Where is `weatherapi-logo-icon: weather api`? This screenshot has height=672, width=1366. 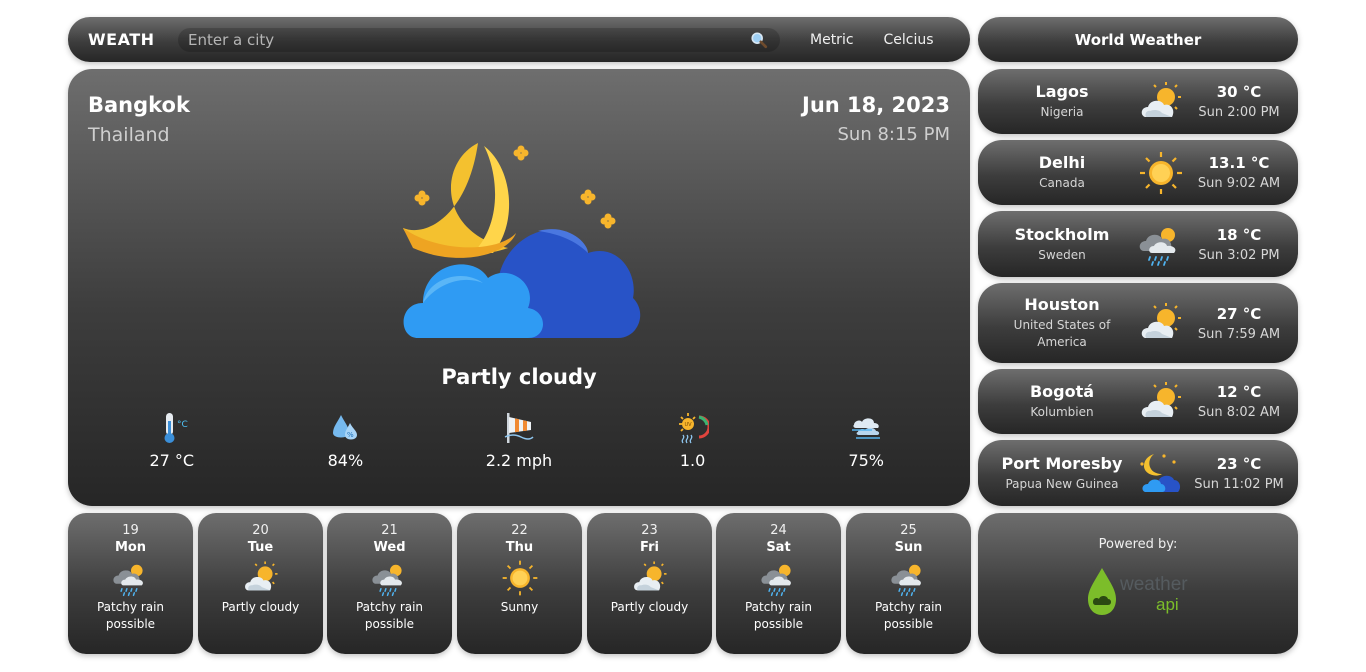
weatherapi-logo-icon: weather api is located at coordinates (1138, 592).